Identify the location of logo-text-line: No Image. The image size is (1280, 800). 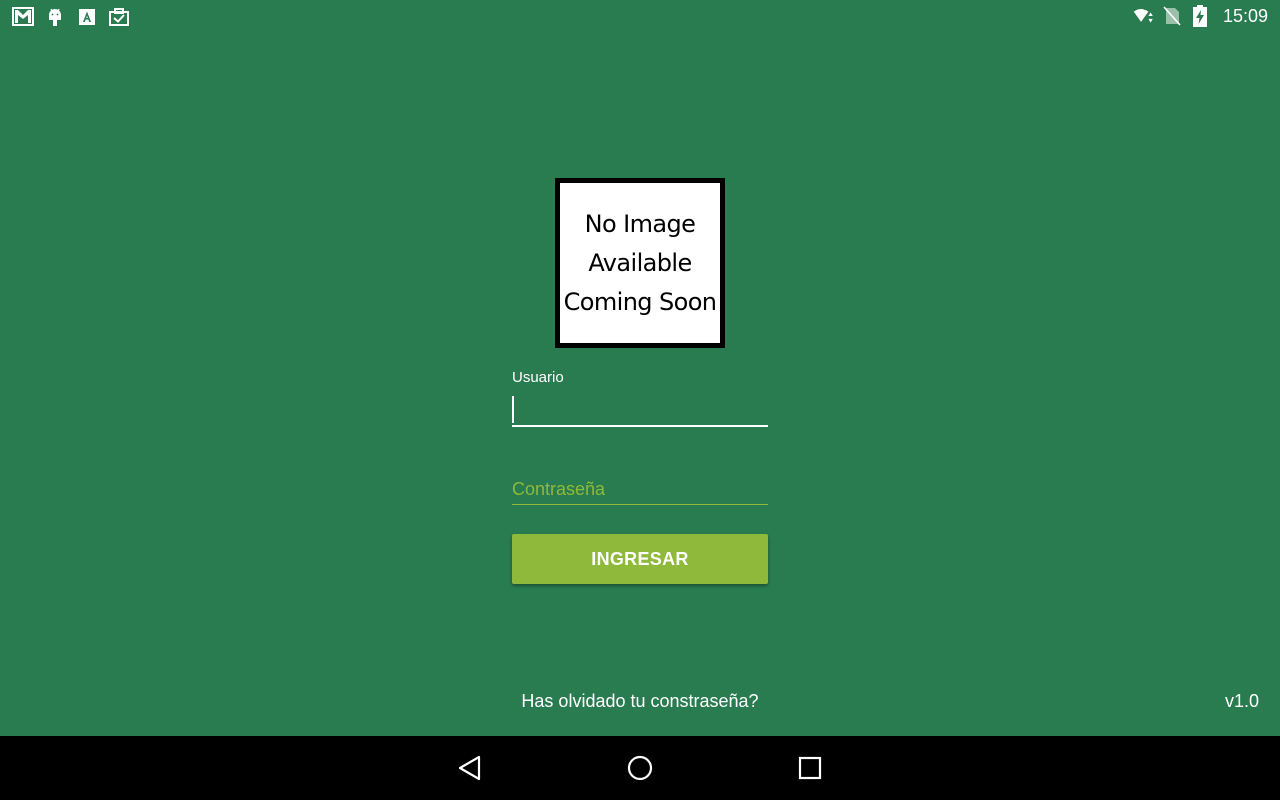
(640, 223).